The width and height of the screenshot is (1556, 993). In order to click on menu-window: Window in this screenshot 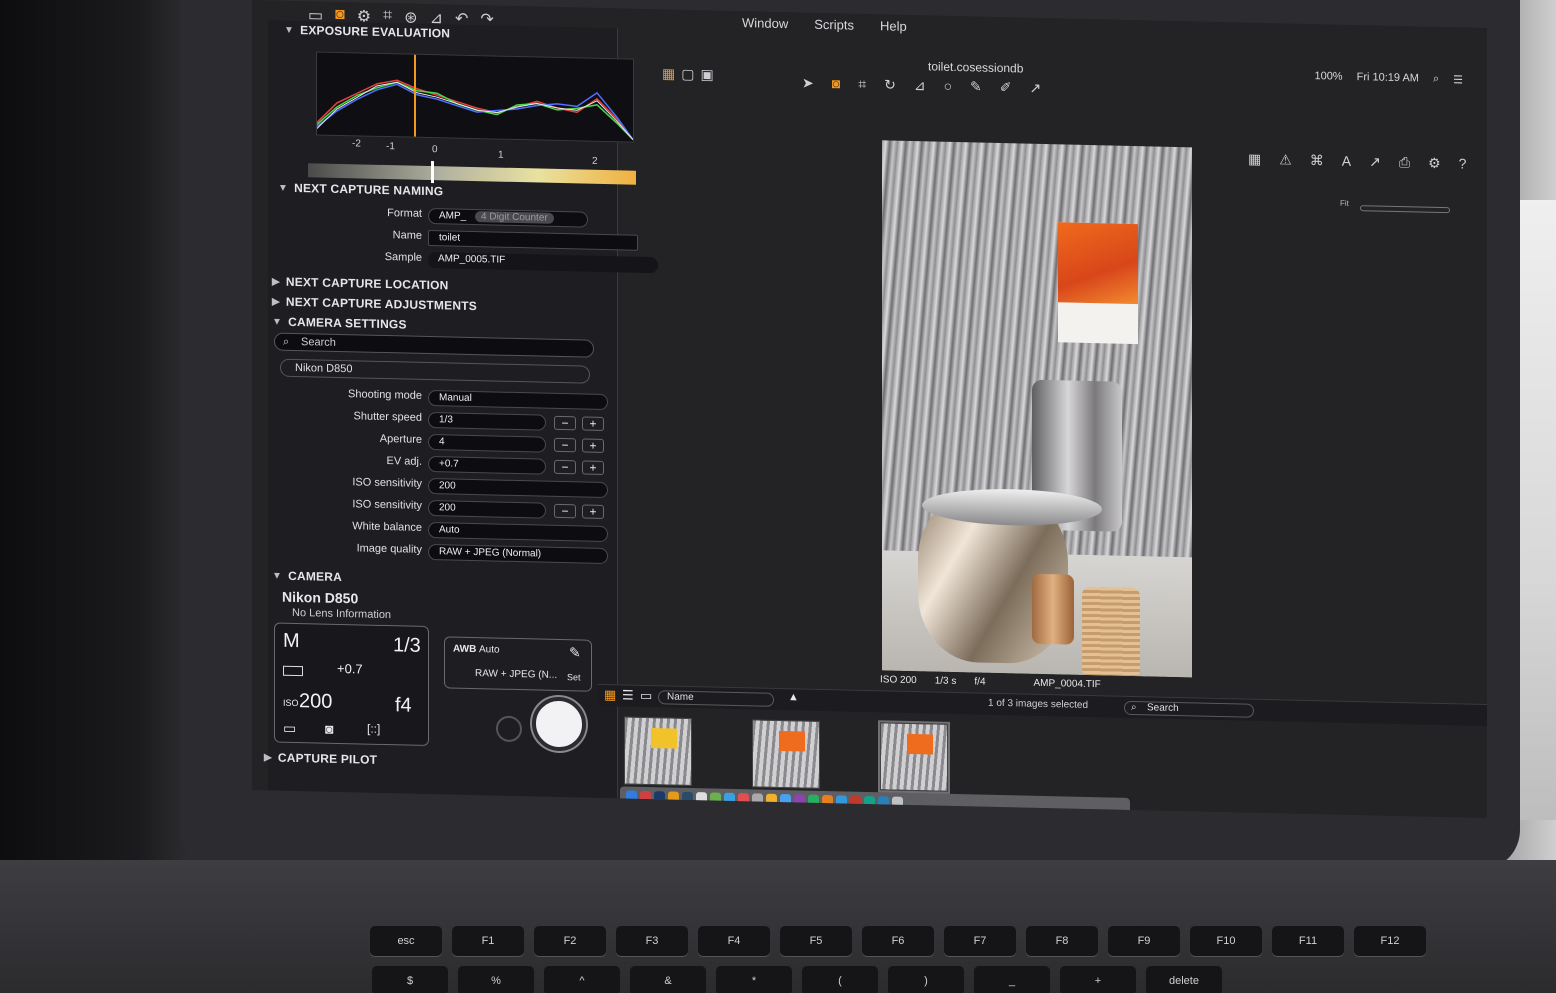, I will do `click(765, 23)`.